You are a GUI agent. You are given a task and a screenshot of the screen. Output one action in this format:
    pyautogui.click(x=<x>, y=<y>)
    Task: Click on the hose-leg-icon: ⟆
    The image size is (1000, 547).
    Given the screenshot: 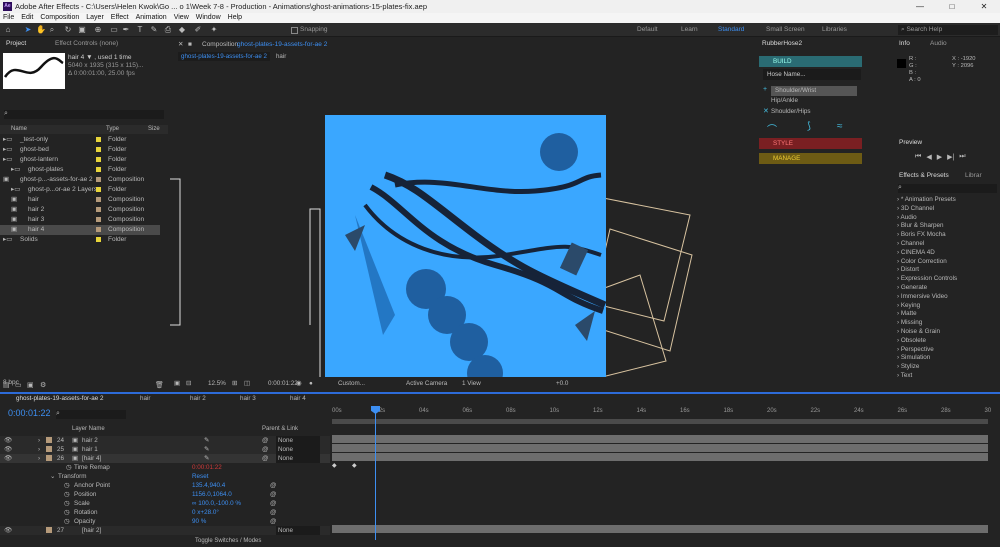 What is the action you would take?
    pyautogui.click(x=809, y=126)
    